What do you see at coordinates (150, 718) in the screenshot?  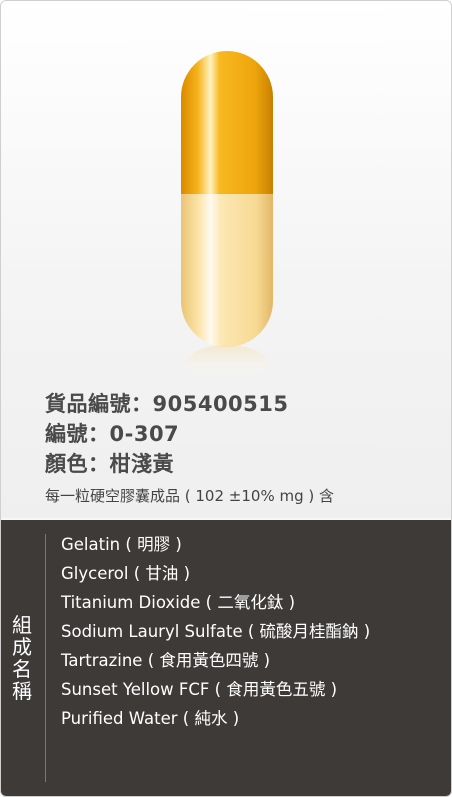 I see `ingredient-item: Purified Water ( 純水 )` at bounding box center [150, 718].